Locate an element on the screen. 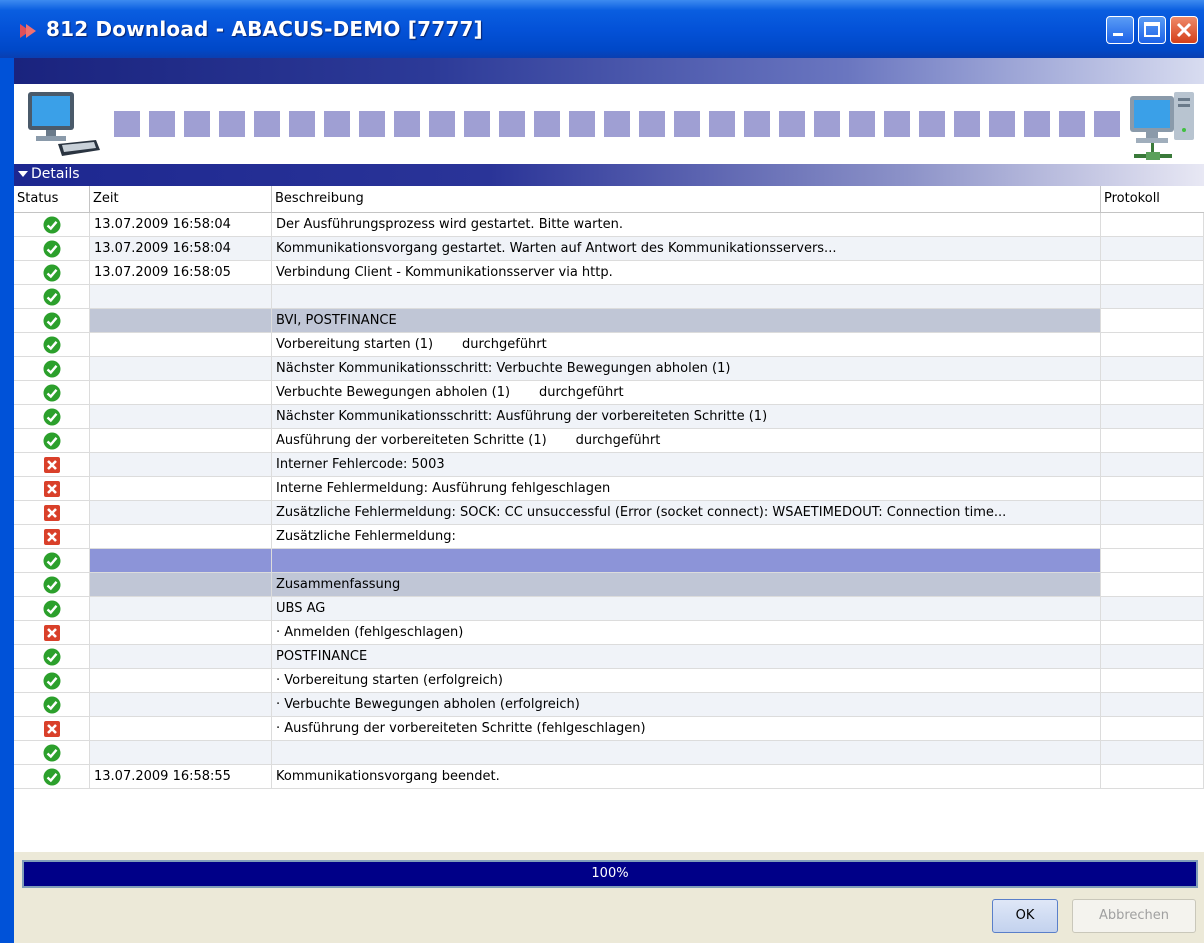 The width and height of the screenshot is (1204, 943). triangle-down-icon is located at coordinates (23, 174).